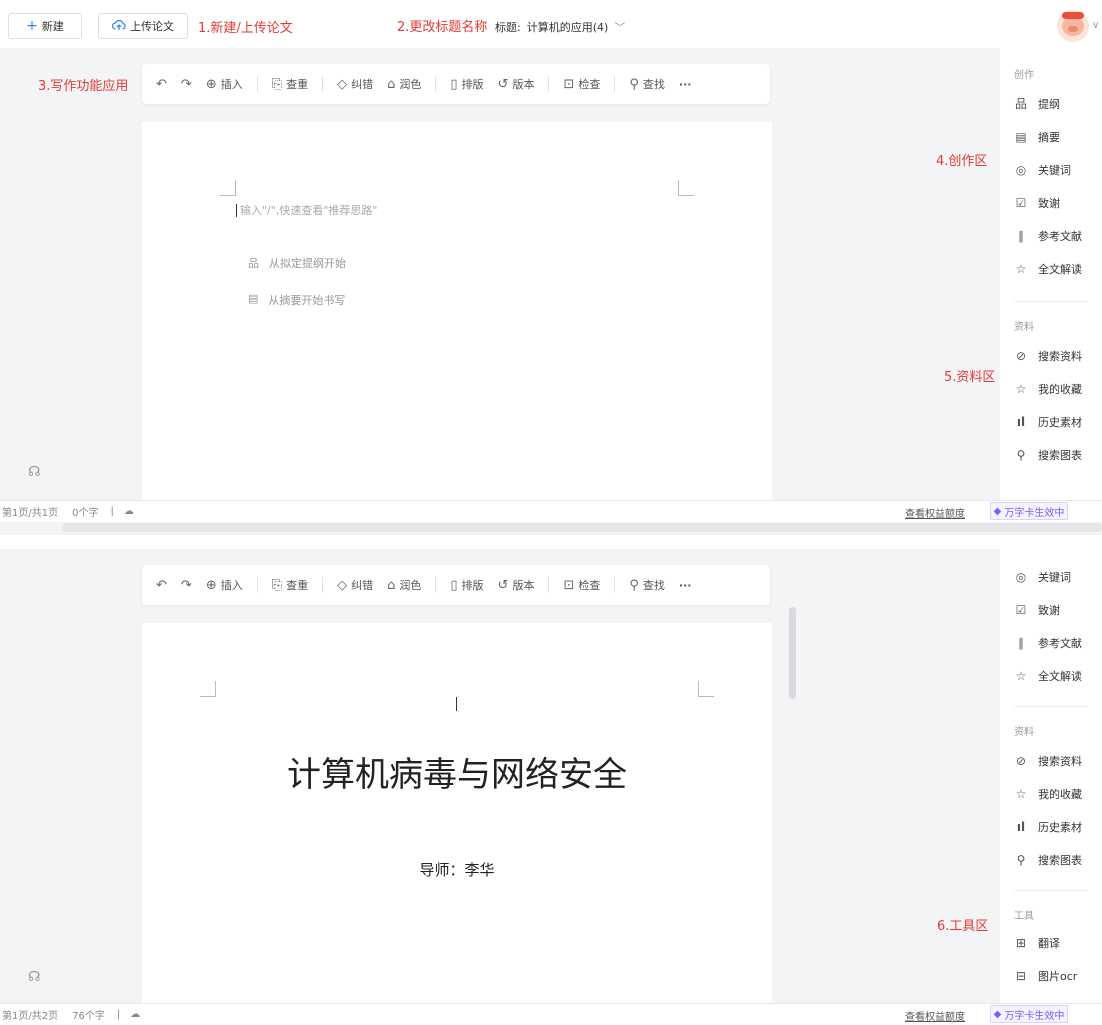  Describe the element at coordinates (1060, 269) in the screenshot. I see `sidebar-label: 全文解读` at that location.